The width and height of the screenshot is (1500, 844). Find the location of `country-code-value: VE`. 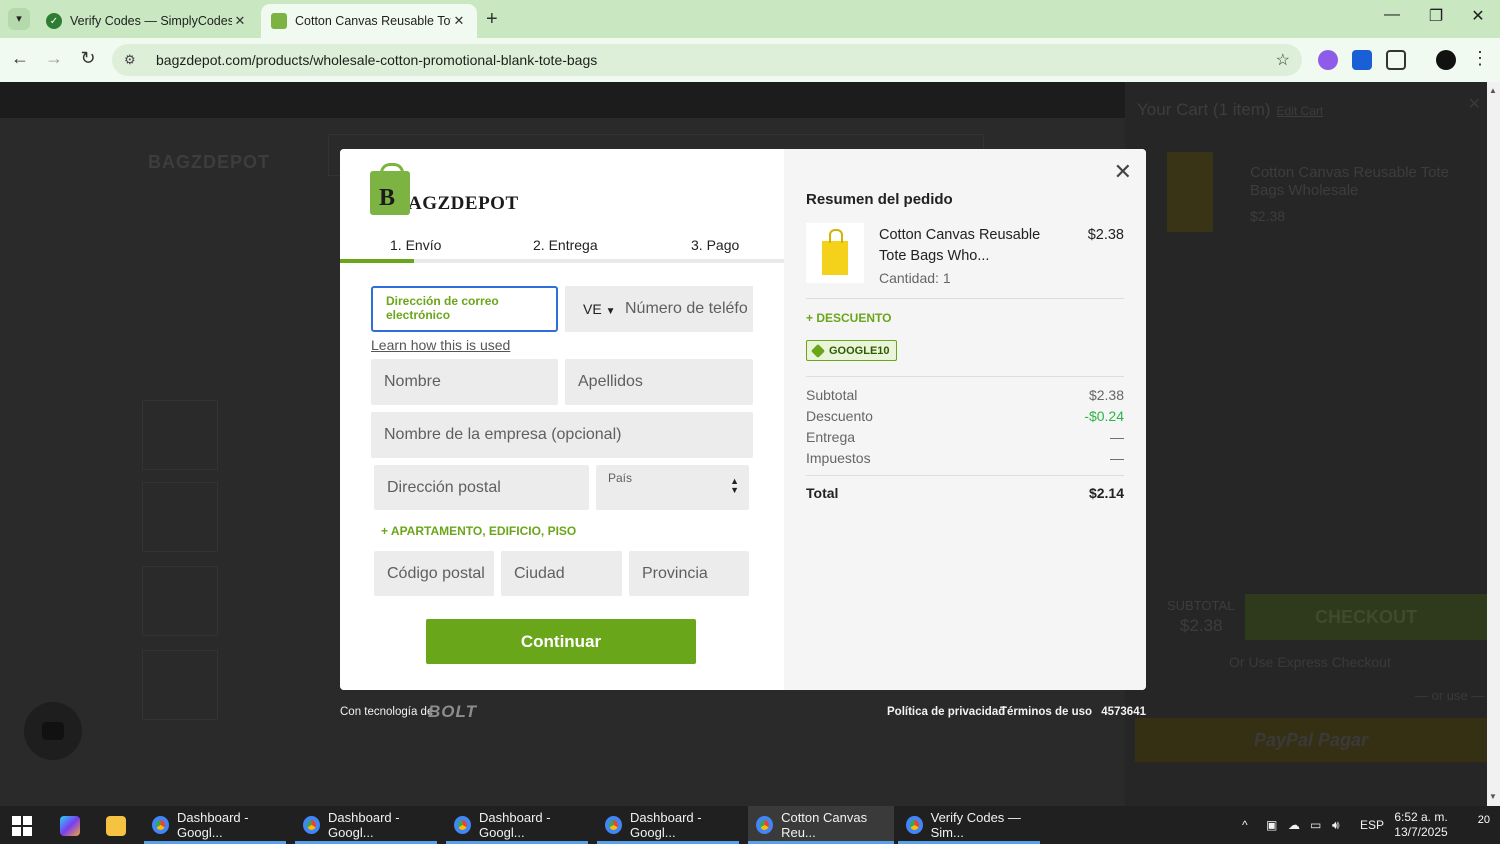

country-code-value: VE is located at coordinates (592, 309).